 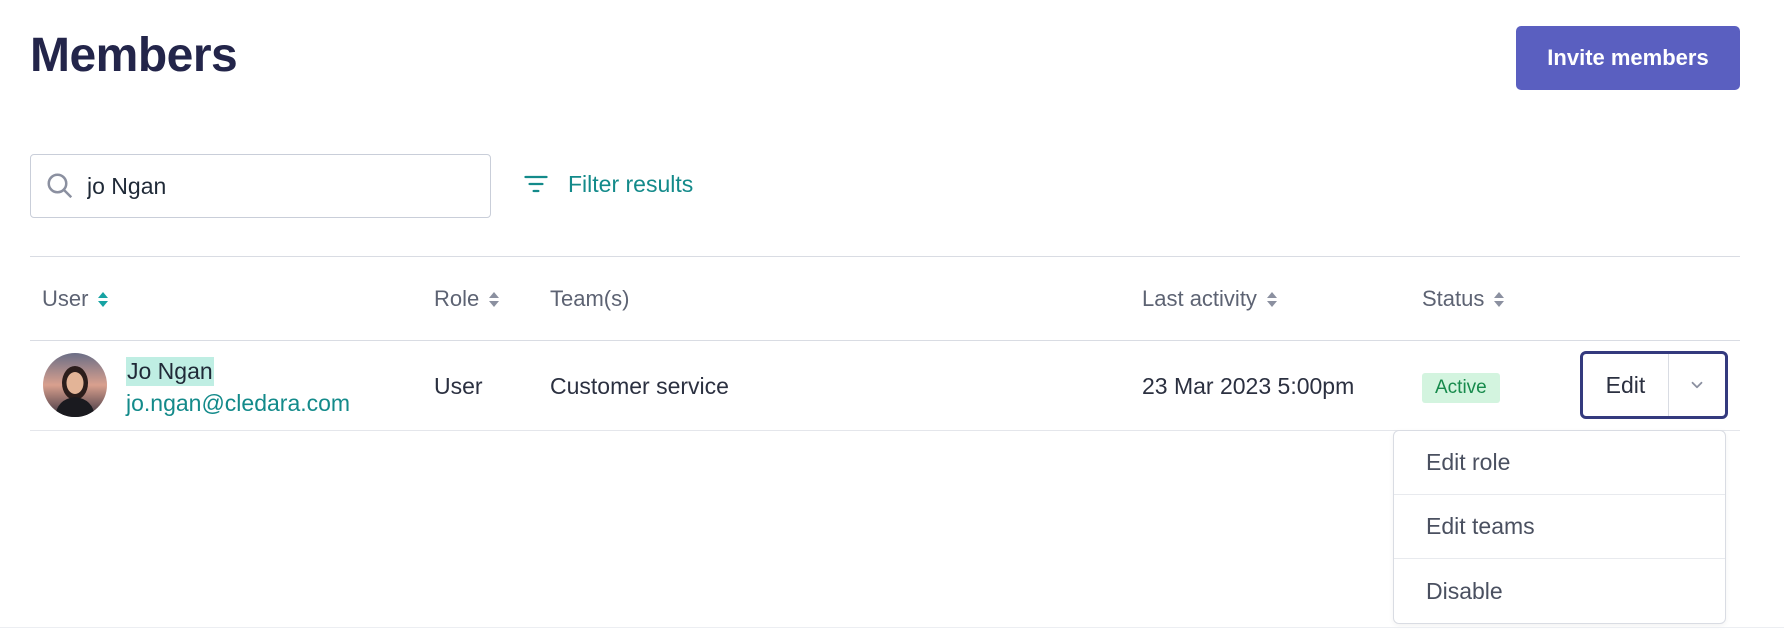 What do you see at coordinates (75, 299) in the screenshot?
I see `column-header-user: User` at bounding box center [75, 299].